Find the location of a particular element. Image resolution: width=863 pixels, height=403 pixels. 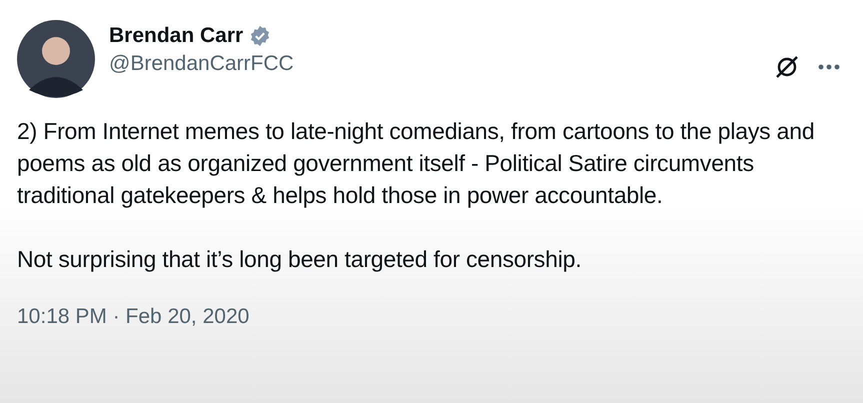

tweet-text: Not surprising that it’s long been targeted for censorship. is located at coordinates (299, 259).